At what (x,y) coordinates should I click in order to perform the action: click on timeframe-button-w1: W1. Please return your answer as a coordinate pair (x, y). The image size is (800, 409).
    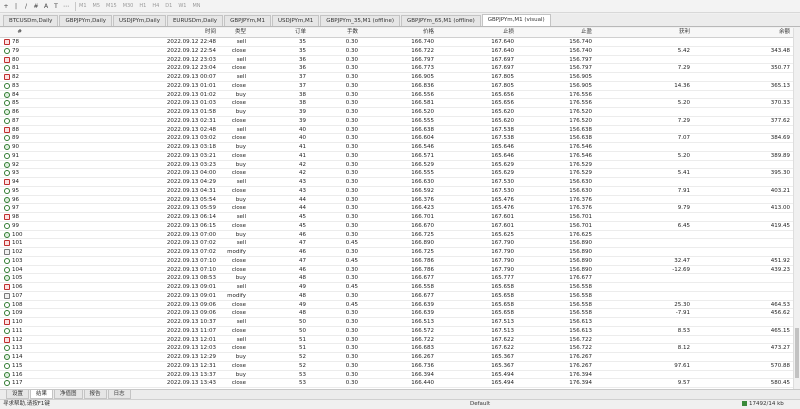
    Looking at the image, I should click on (182, 6).